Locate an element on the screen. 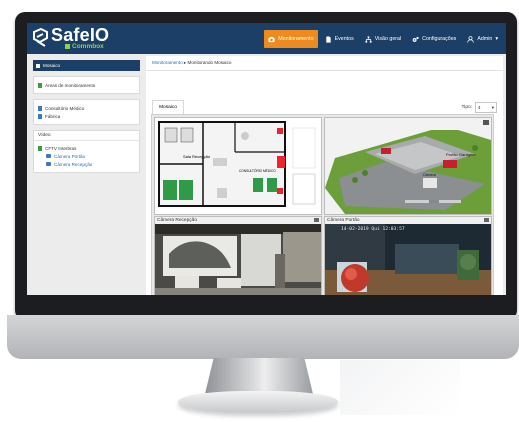 The width and height of the screenshot is (519, 422). map-label-portao: Portão Garagem is located at coordinates (461, 154).